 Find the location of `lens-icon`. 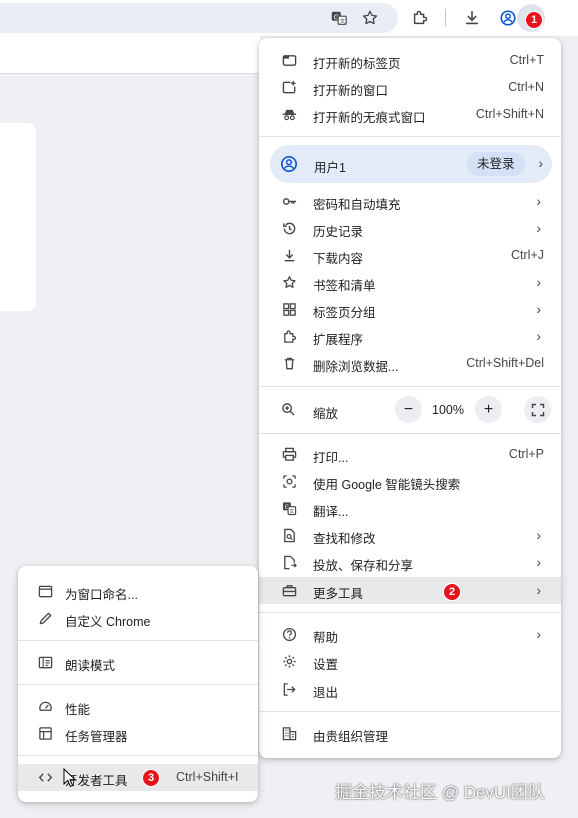

lens-icon is located at coordinates (289, 481).